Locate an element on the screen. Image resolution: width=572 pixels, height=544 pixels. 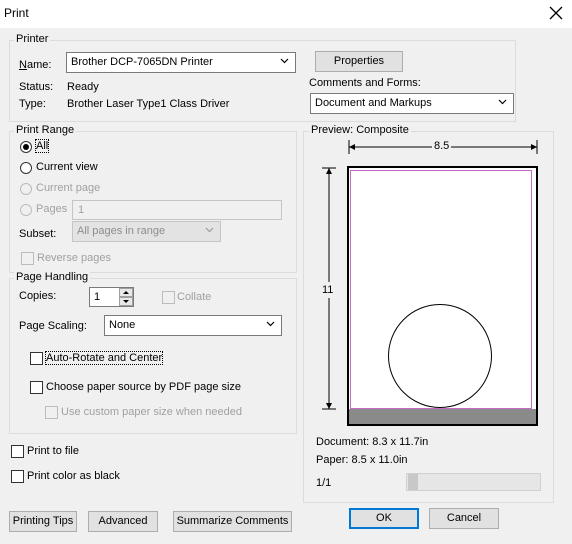
printing-tips-button: Printing Tips is located at coordinates (43, 521).